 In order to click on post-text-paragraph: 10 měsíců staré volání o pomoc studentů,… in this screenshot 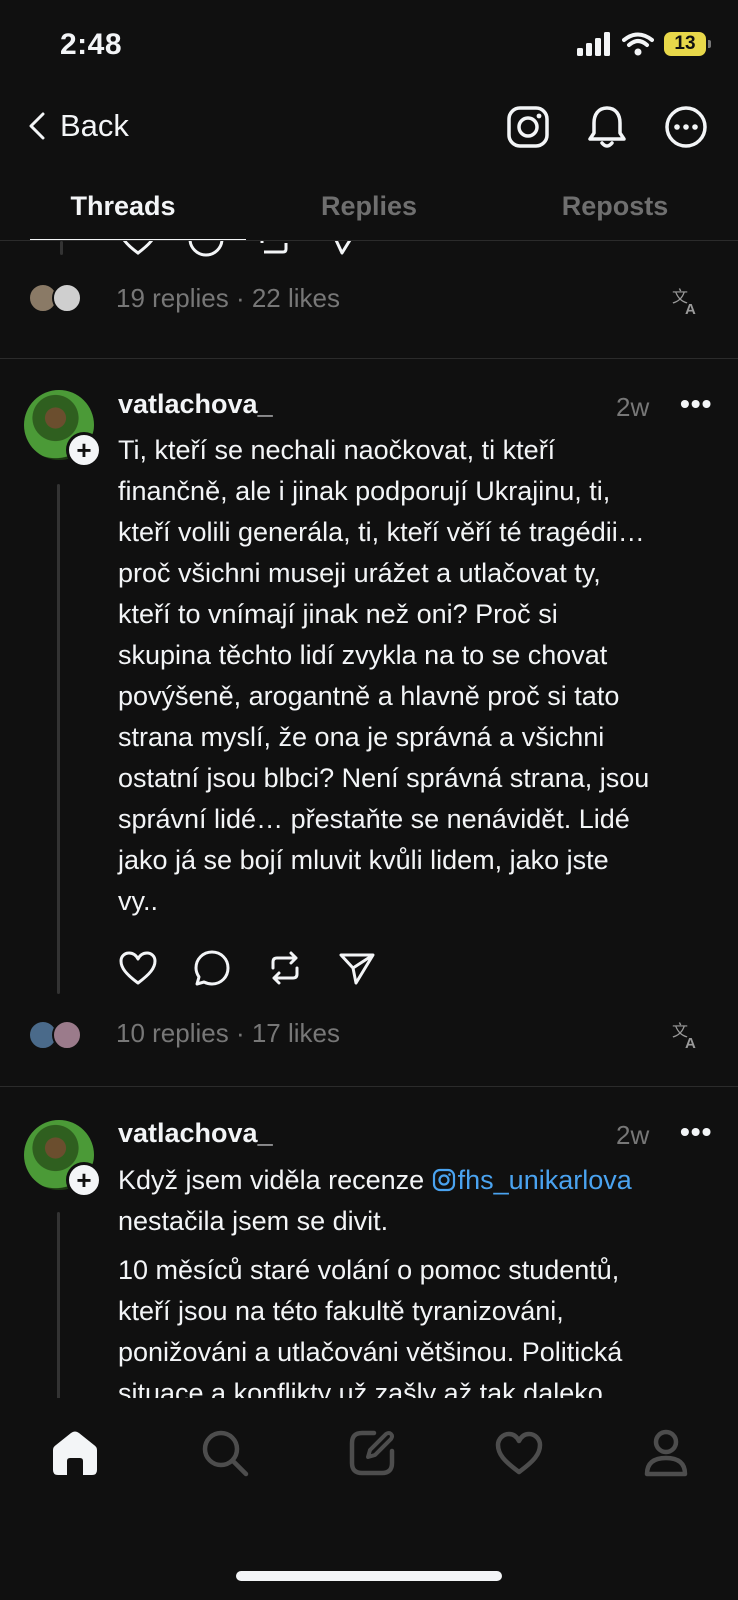, I will do `click(370, 1326)`.